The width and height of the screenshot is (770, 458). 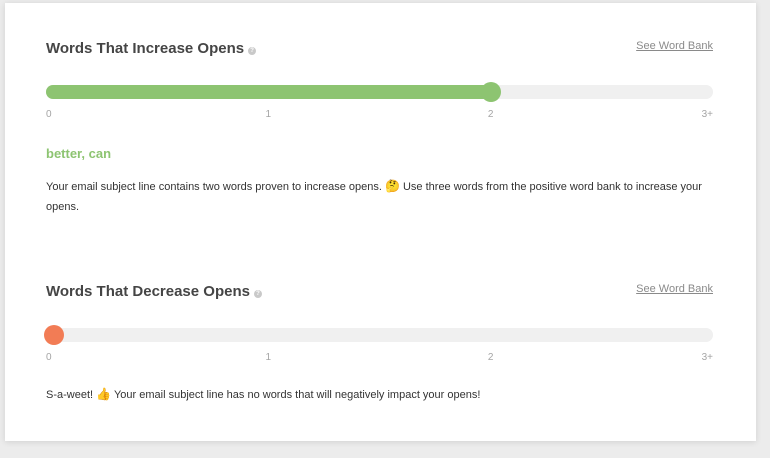 What do you see at coordinates (490, 92) in the screenshot?
I see `increase-opens-knob` at bounding box center [490, 92].